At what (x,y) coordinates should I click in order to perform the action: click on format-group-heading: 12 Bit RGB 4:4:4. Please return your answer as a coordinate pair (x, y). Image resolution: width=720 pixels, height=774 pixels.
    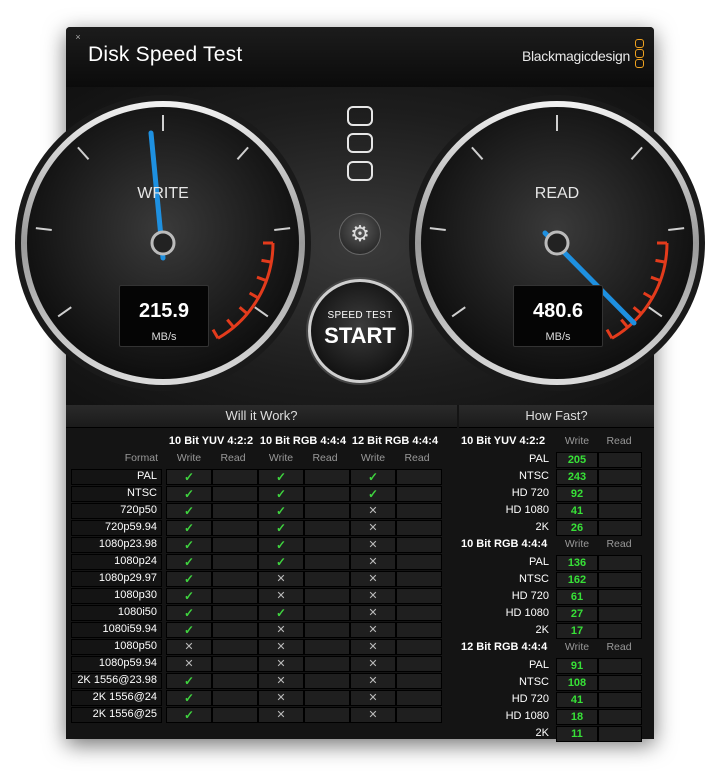
    Looking at the image, I should click on (395, 441).